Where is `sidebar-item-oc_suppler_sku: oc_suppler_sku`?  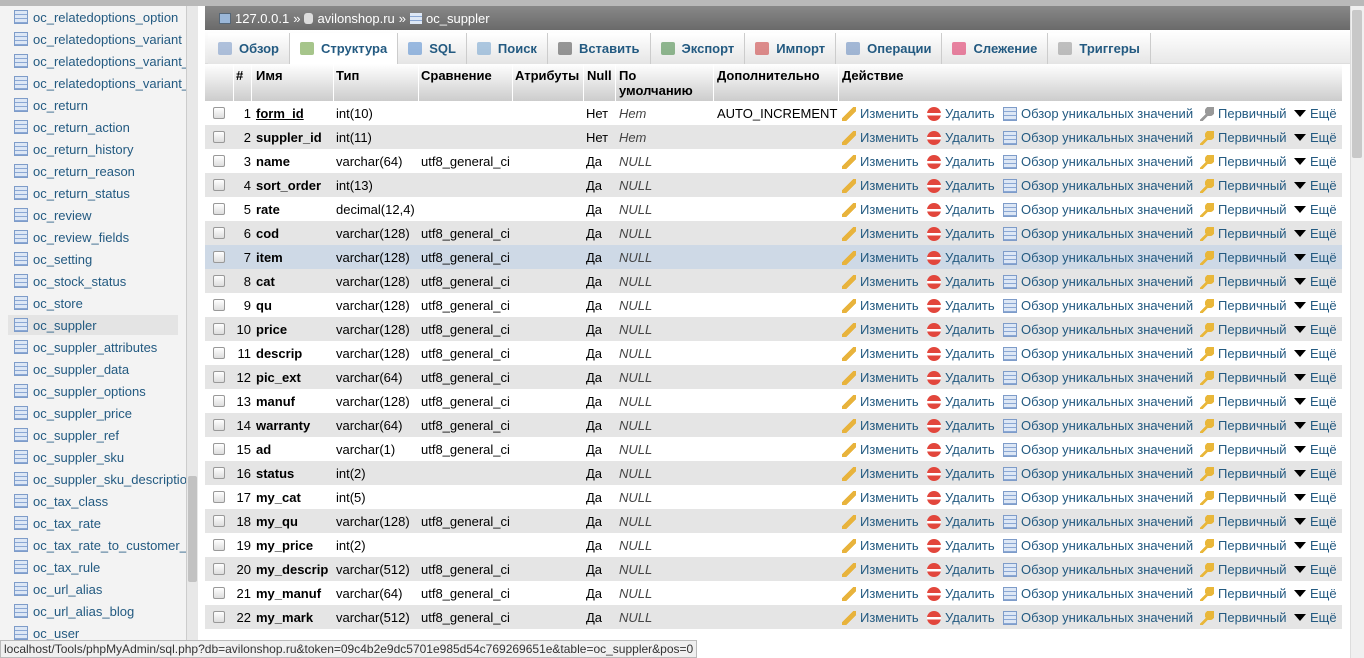
sidebar-item-oc_suppler_sku: oc_suppler_sku is located at coordinates (69, 457).